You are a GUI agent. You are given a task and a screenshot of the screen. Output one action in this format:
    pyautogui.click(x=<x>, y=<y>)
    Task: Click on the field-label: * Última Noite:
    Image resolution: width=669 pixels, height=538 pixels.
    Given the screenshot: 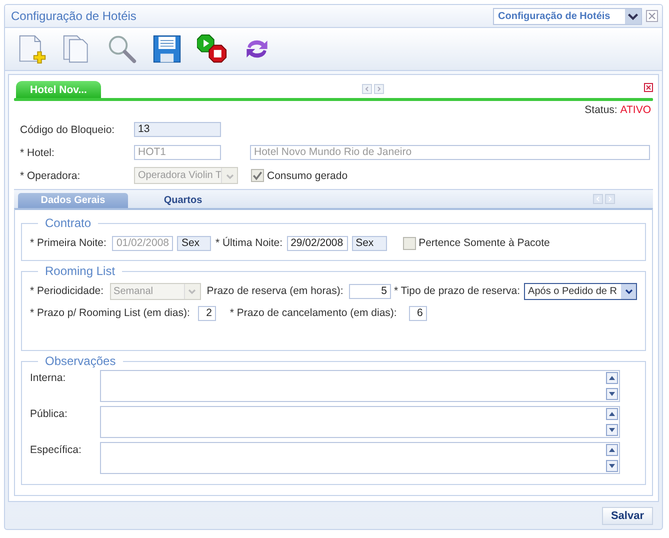 What is the action you would take?
    pyautogui.click(x=249, y=243)
    